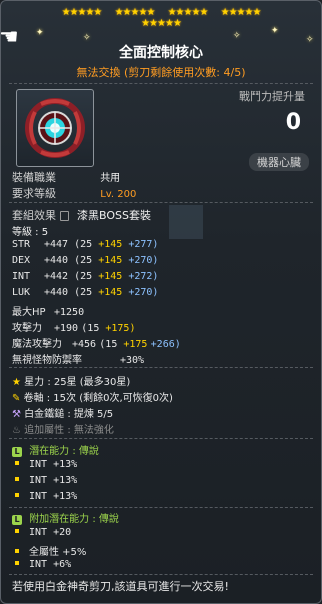 This screenshot has height=604, width=322. Describe the element at coordinates (241, 12) in the screenshot. I see `star-group-4: ★★★★★` at that location.